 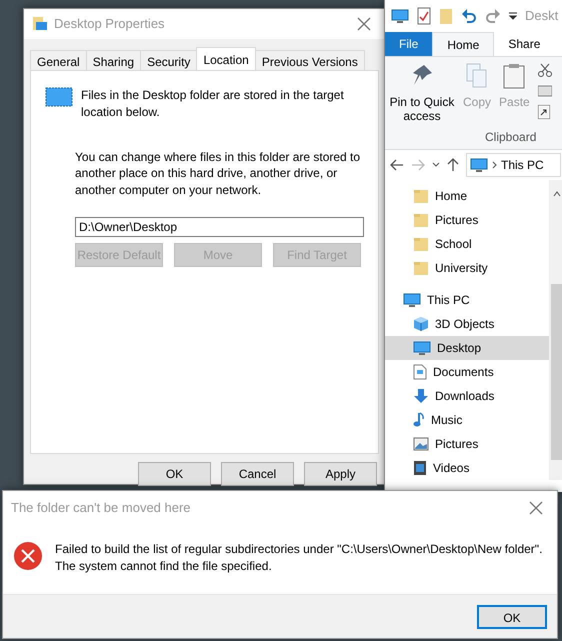 I want to click on error-message: Failed to build the list of regular subdirectories under "C:\Users\Owner\Desktop\New folder"., so click(x=298, y=549).